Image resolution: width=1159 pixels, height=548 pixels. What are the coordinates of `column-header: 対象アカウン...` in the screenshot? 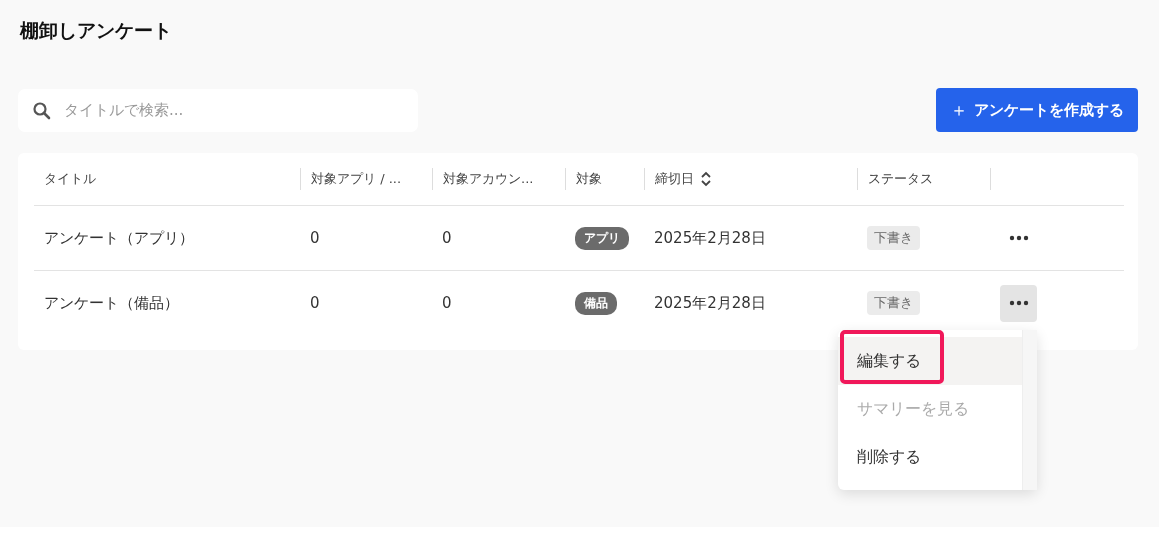 It's located at (498, 179).